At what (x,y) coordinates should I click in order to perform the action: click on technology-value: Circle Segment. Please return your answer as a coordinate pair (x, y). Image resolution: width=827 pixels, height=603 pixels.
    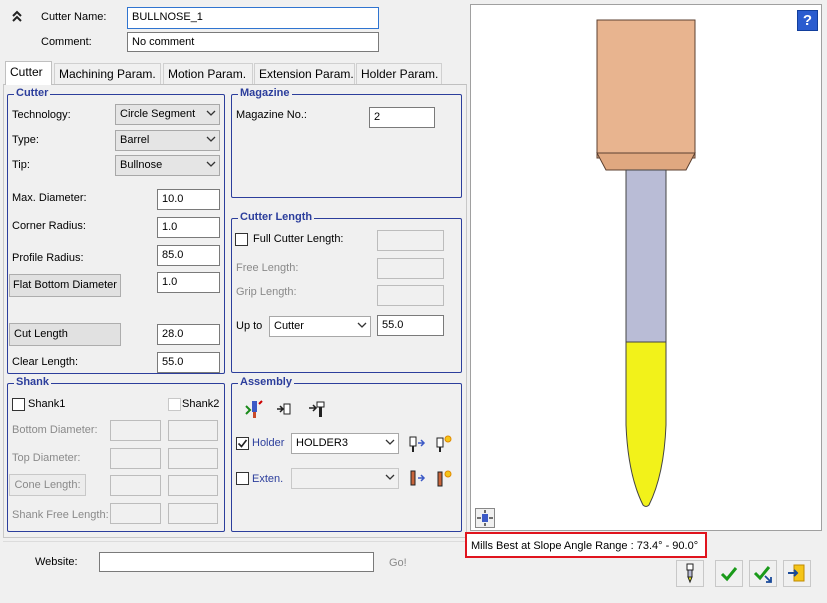
    Looking at the image, I should click on (158, 114).